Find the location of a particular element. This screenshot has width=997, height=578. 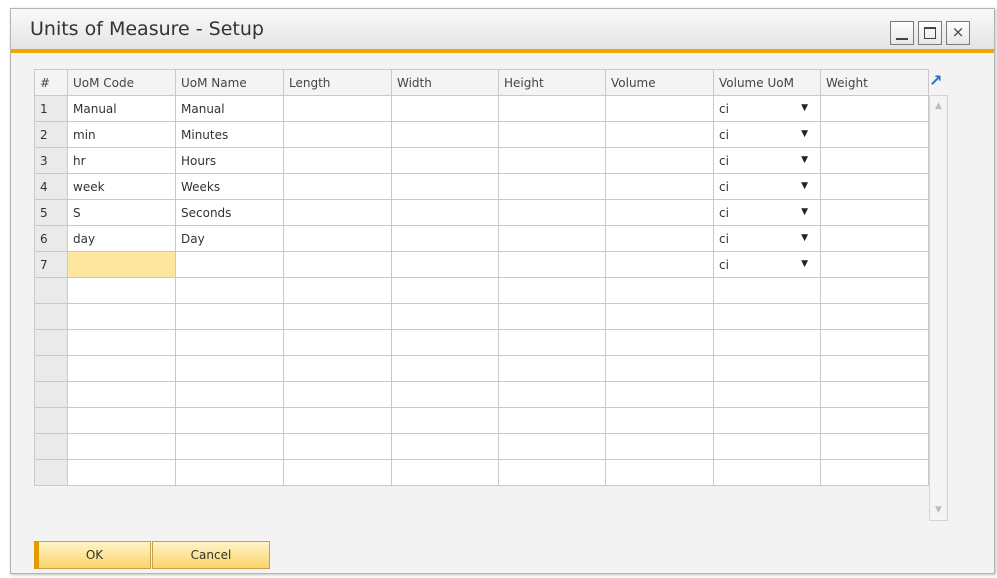

vertical-scrollbar: ▲ ▼ is located at coordinates (938, 308).